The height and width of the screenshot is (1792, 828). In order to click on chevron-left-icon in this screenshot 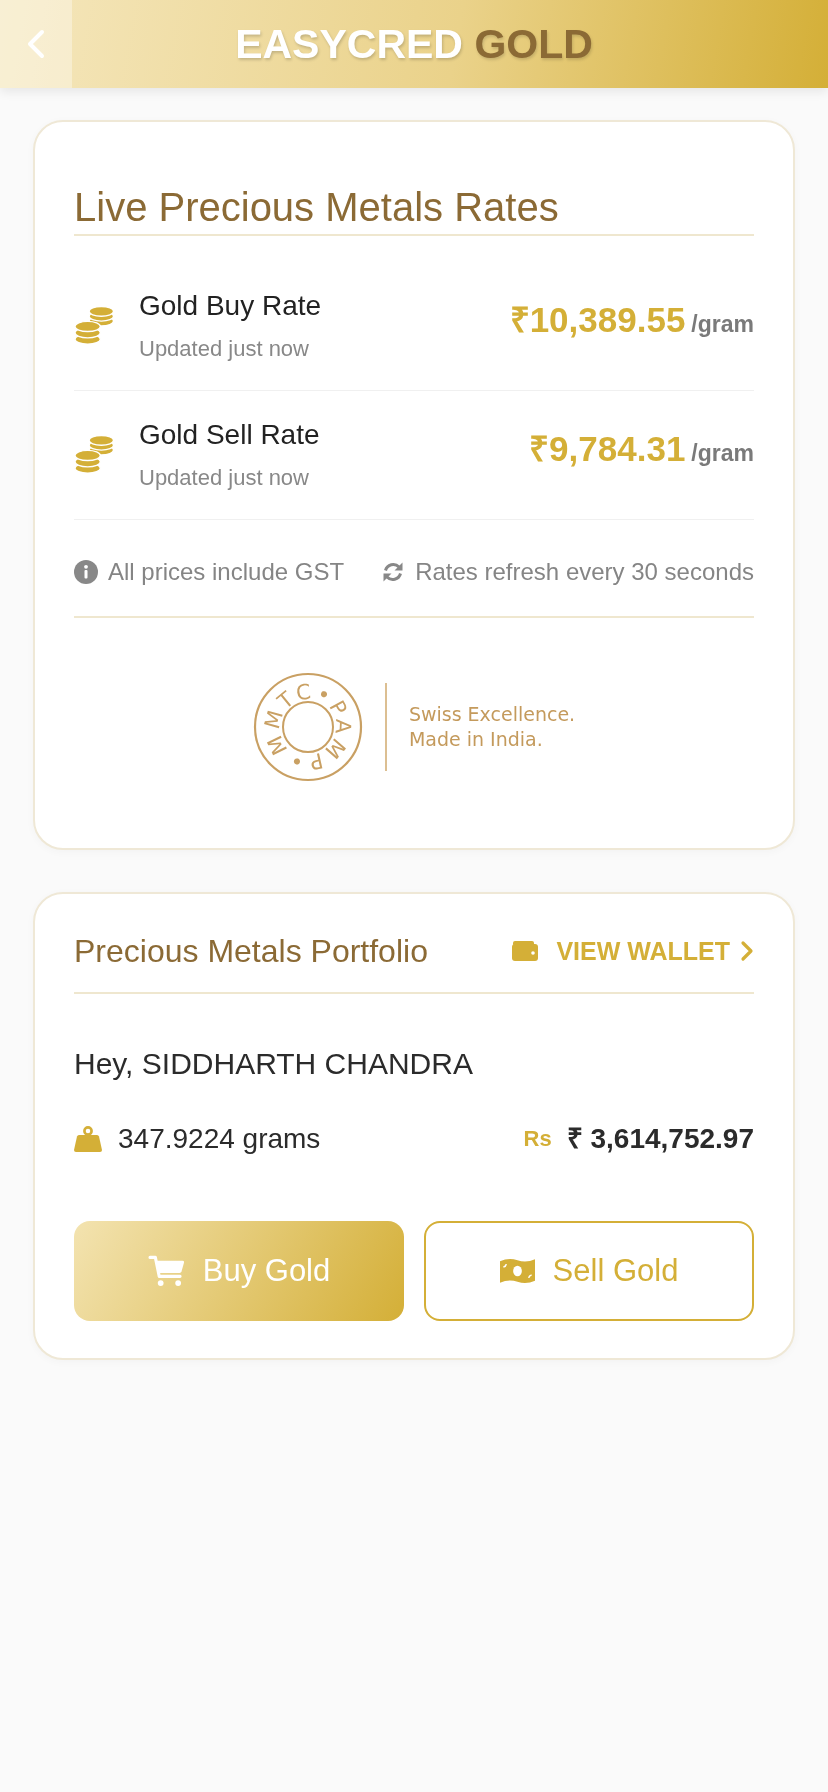, I will do `click(36, 44)`.